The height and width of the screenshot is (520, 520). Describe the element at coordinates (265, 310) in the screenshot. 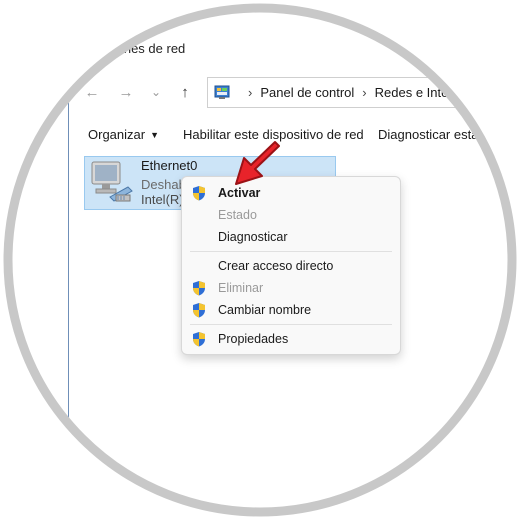

I see `menu-item-label: Cambiar nombre` at that location.